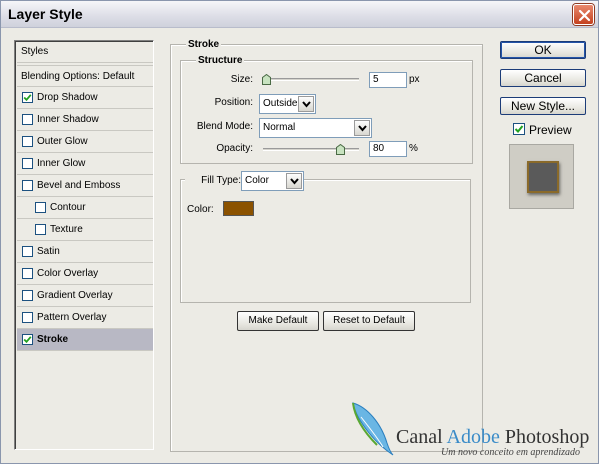 Image resolution: width=599 pixels, height=464 pixels. I want to click on style-item-label: Color Overlay, so click(68, 273).